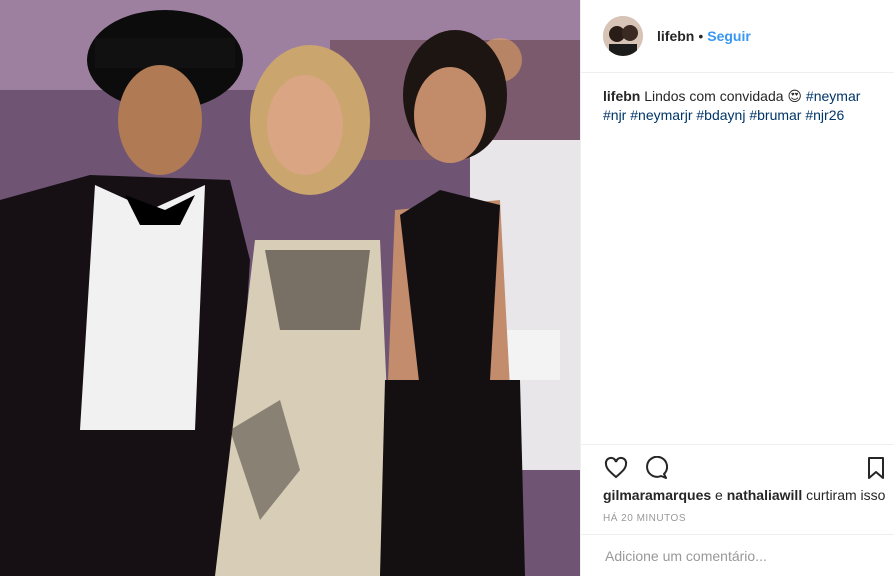 The height and width of the screenshot is (576, 894). I want to click on hashtag: #njr, so click(614, 115).